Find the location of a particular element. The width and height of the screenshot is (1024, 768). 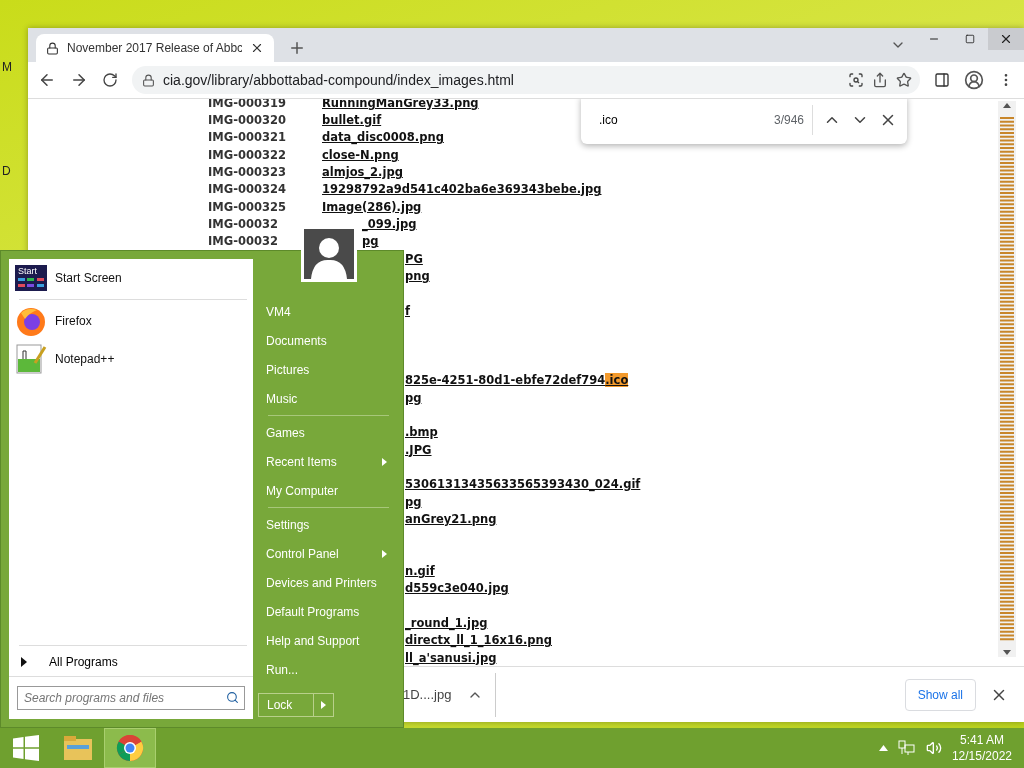

file-link: almjos_2.jpg is located at coordinates (362, 172).